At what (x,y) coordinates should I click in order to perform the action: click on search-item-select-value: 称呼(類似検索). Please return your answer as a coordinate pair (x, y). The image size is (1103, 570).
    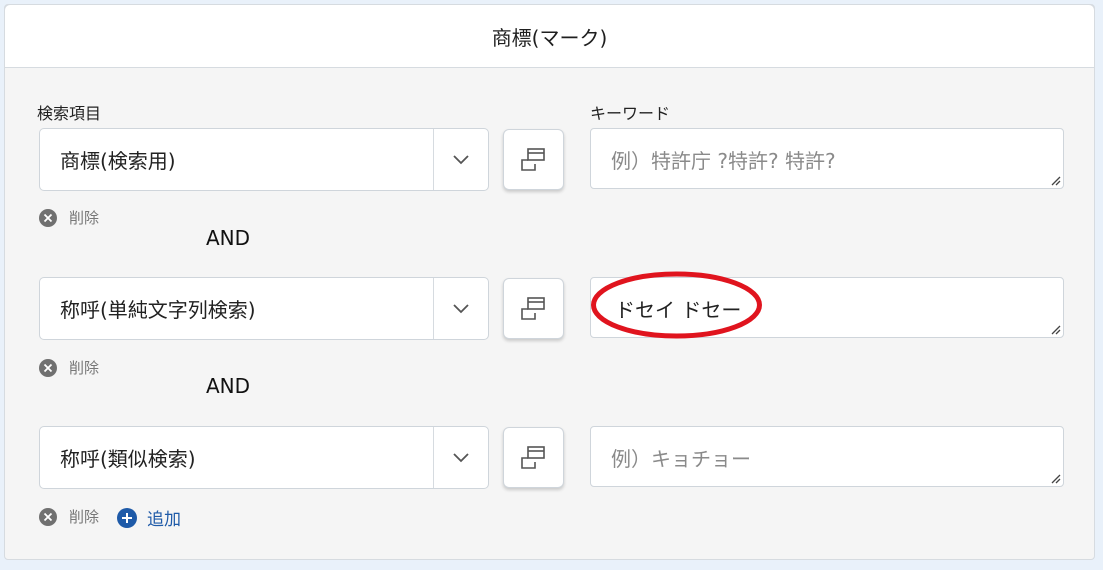
    Looking at the image, I should click on (128, 459).